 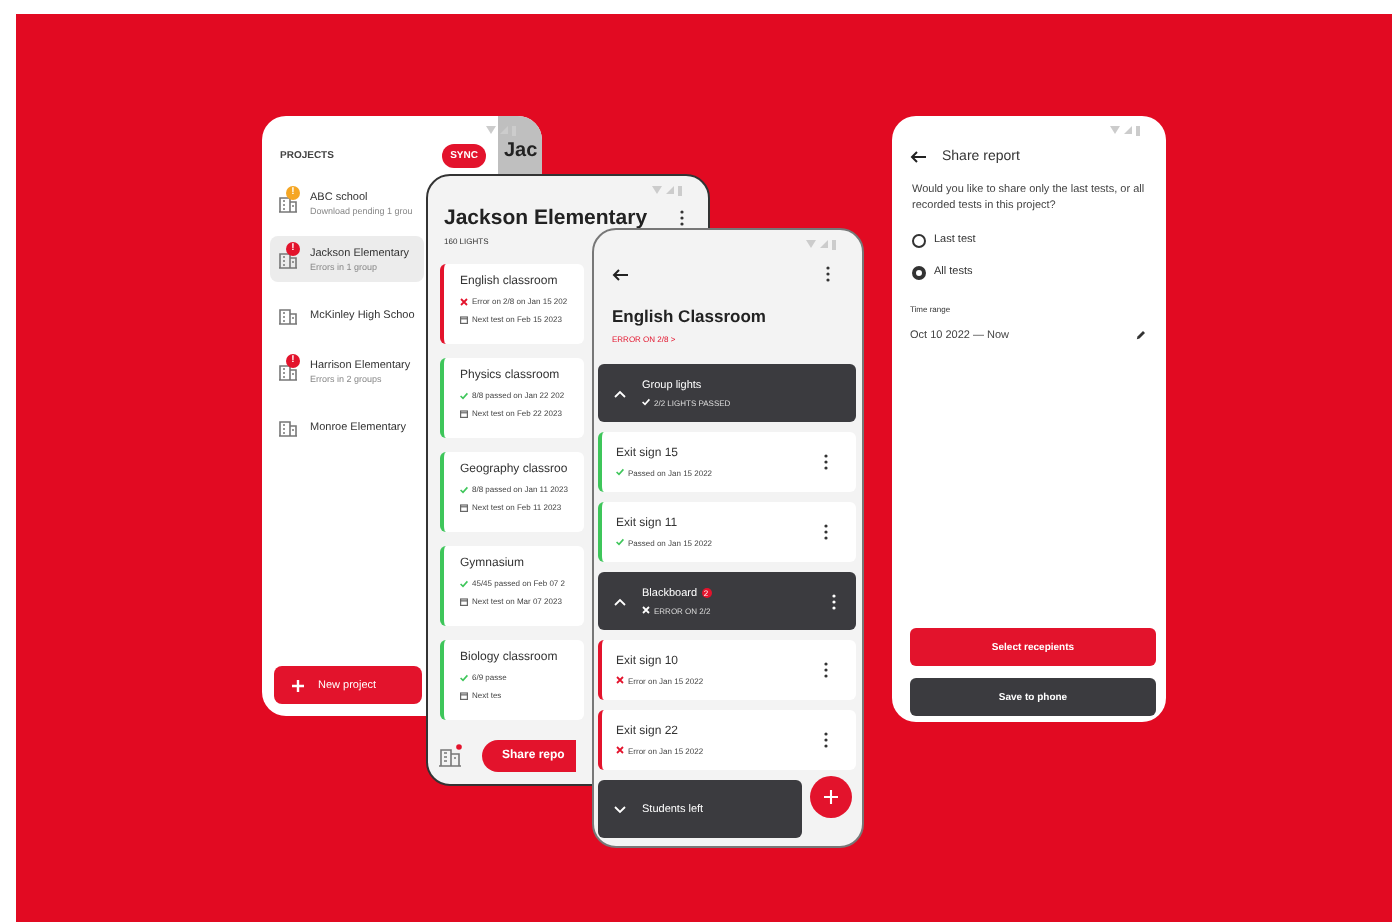 What do you see at coordinates (520, 151) in the screenshot?
I see `screen-title: Jac` at bounding box center [520, 151].